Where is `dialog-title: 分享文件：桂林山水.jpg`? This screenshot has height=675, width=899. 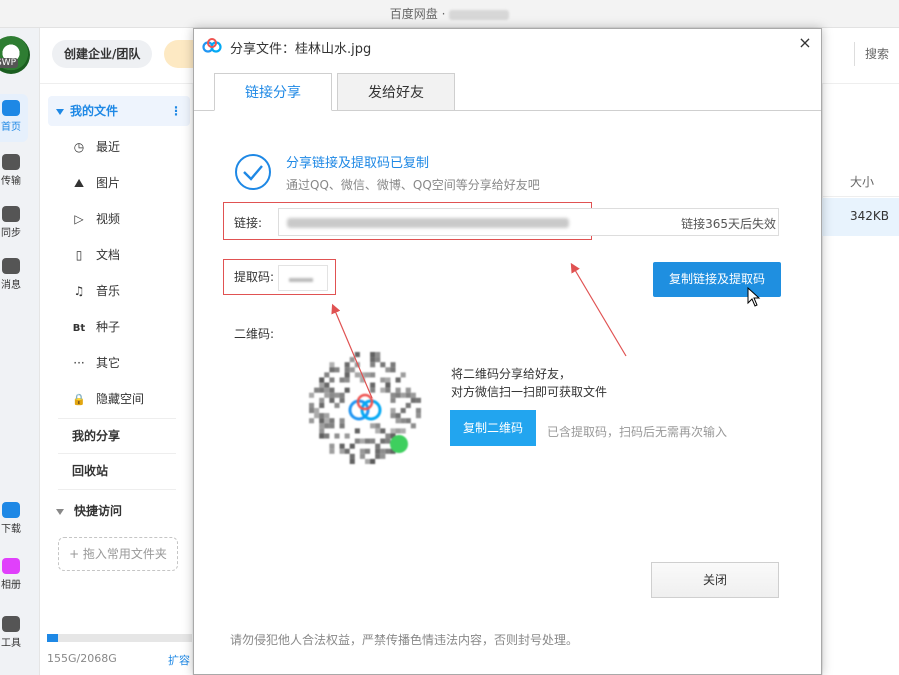
dialog-title: 分享文件：桂林山水.jpg is located at coordinates (301, 49).